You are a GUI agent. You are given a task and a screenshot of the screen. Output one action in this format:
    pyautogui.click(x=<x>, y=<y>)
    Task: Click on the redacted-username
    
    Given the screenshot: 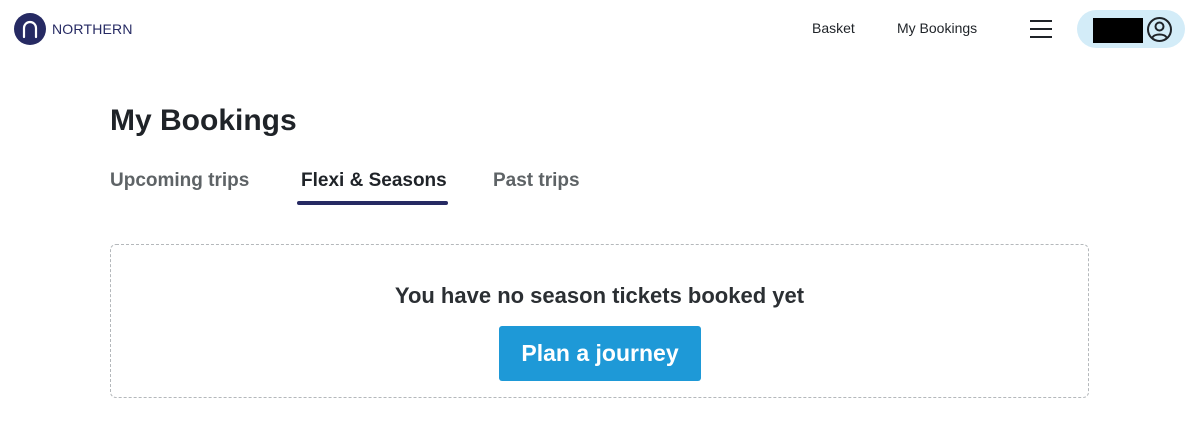 What is the action you would take?
    pyautogui.click(x=1118, y=30)
    